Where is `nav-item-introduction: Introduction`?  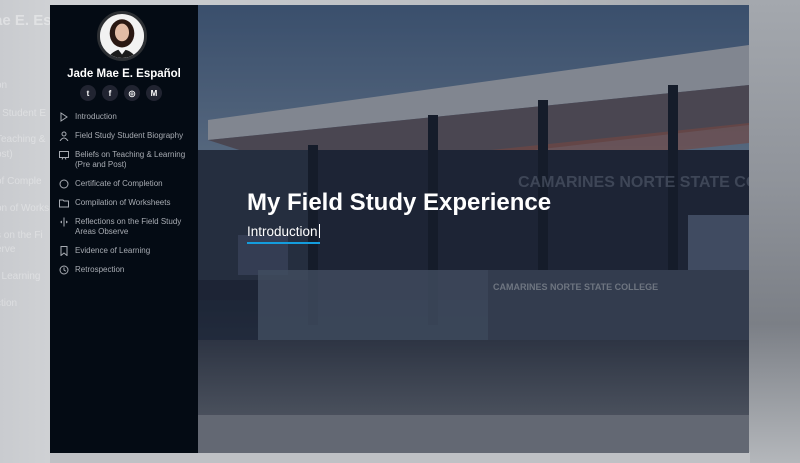
nav-item-introduction: Introduction is located at coordinates (127, 117).